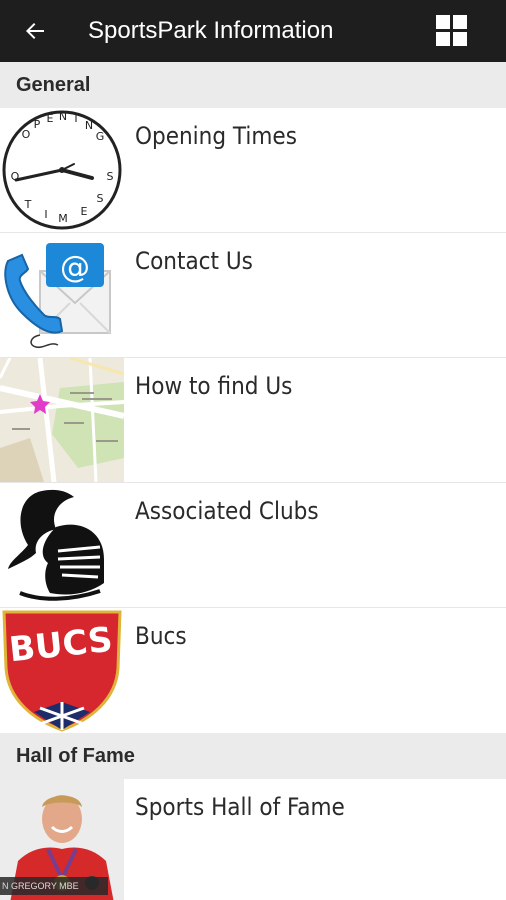 The height and width of the screenshot is (900, 506). Describe the element at coordinates (62, 670) in the screenshot. I see `bucs-shield-icon: BUCS` at that location.